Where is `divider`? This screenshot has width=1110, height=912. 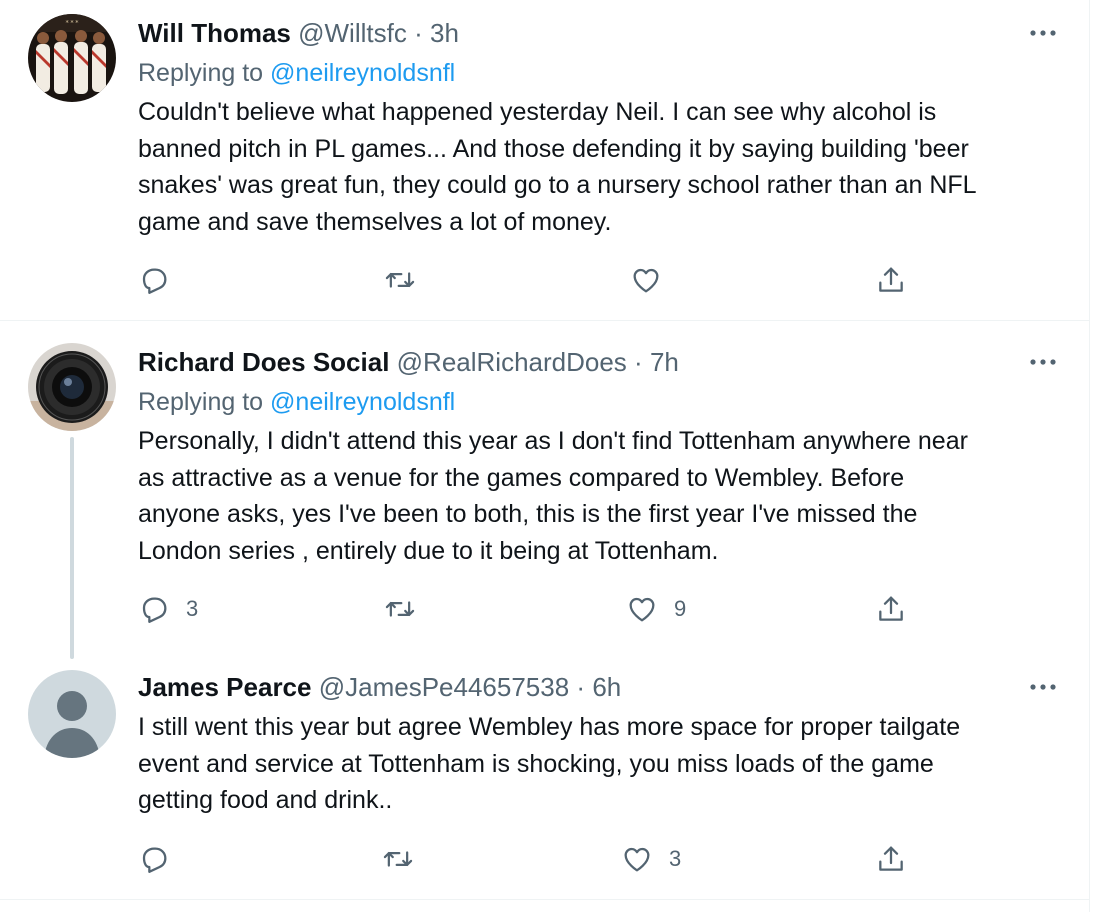 divider is located at coordinates (544, 899).